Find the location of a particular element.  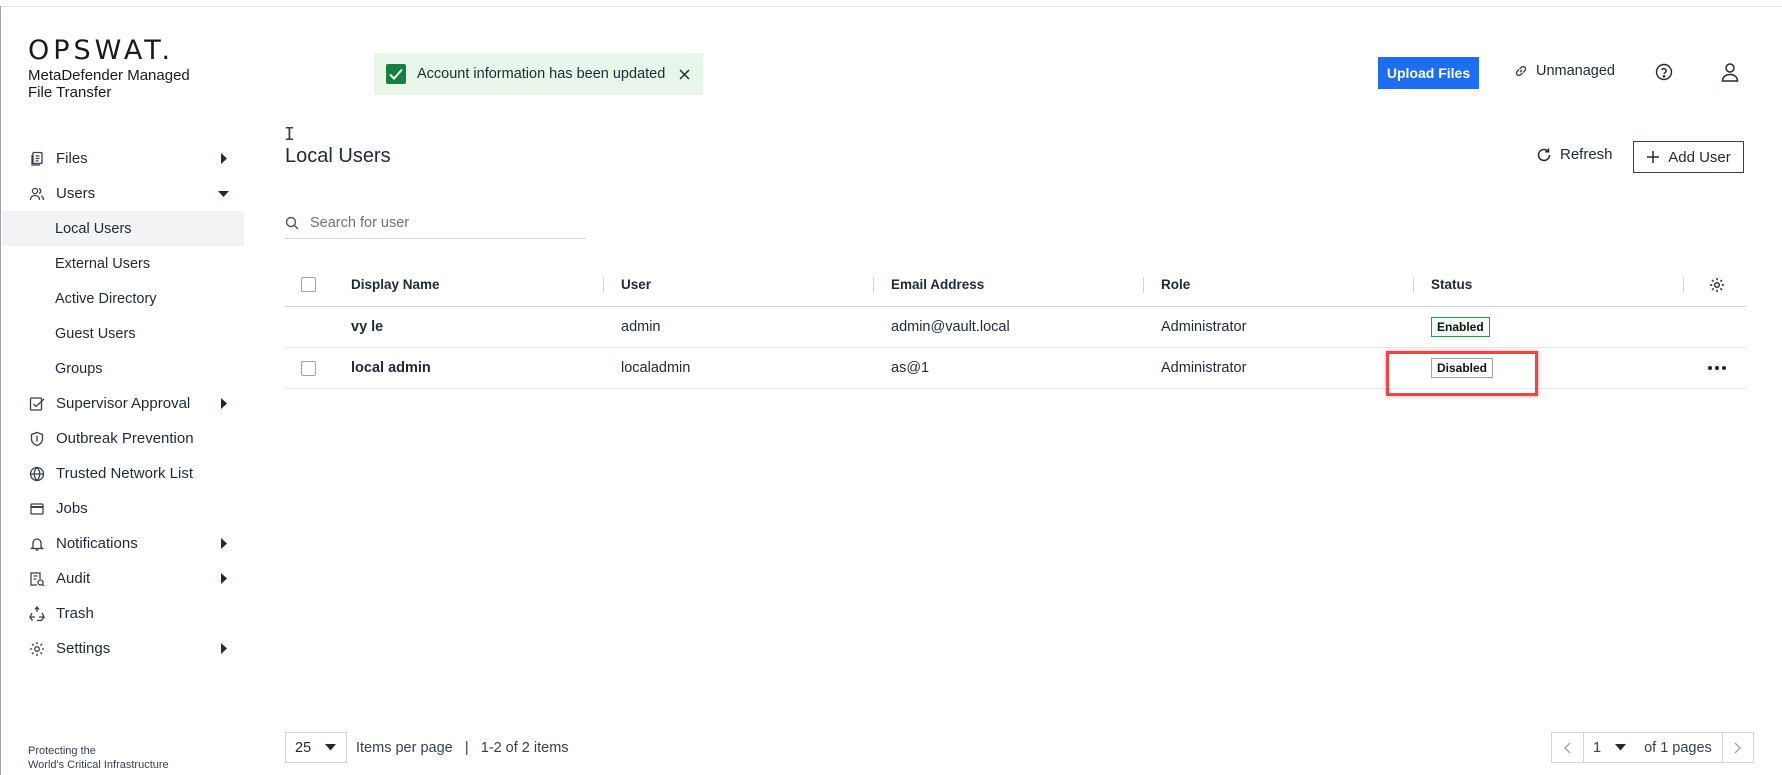

shield-icon is located at coordinates (37, 439).